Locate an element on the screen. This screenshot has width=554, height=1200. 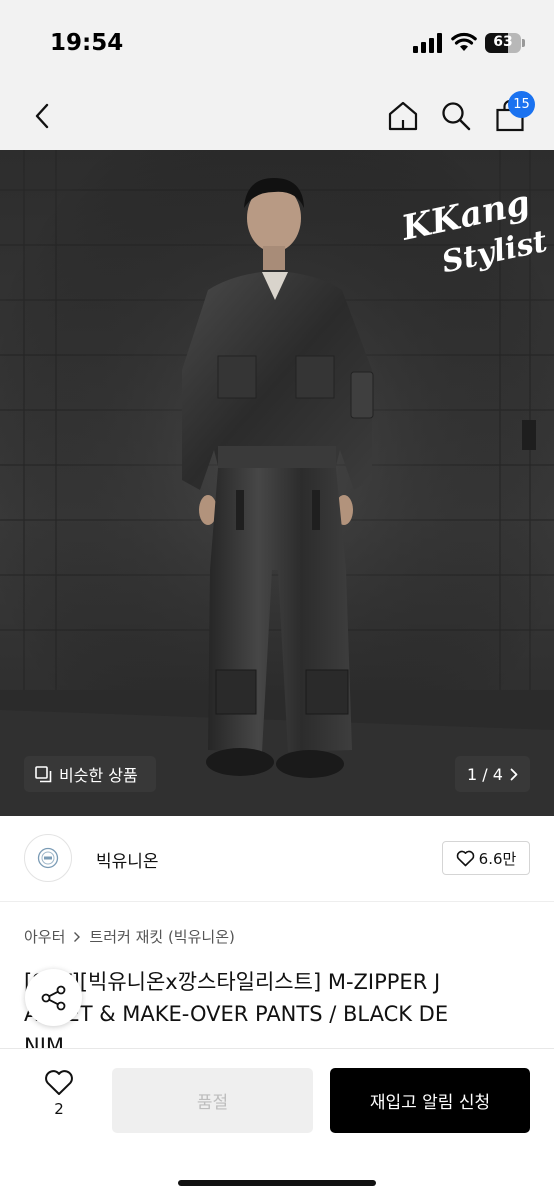
image-page-indicator: 1 / 4 is located at coordinates (492, 774).